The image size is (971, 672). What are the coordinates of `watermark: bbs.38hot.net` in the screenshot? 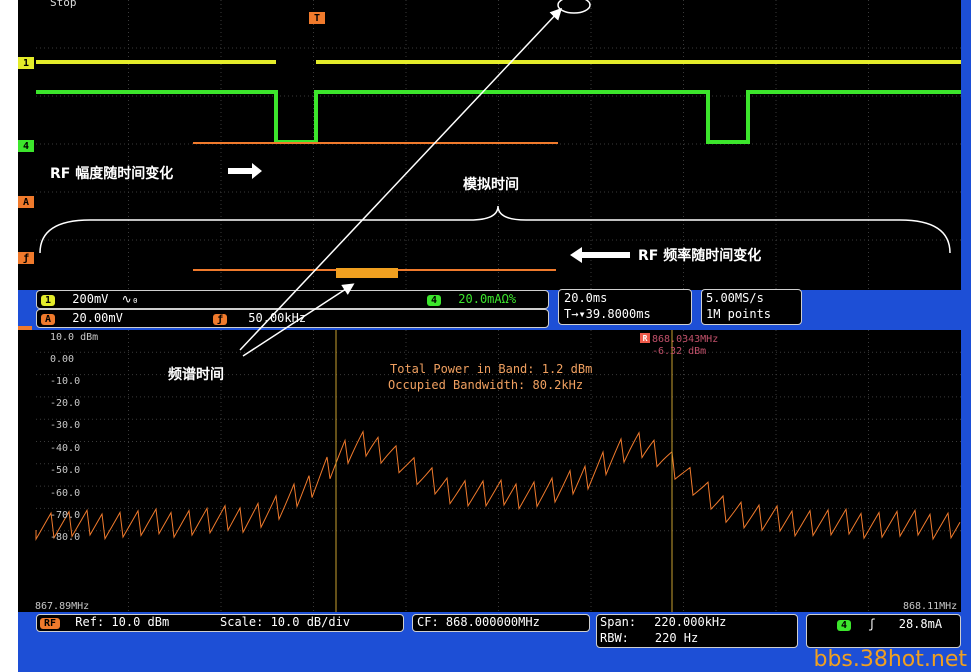 It's located at (890, 659).